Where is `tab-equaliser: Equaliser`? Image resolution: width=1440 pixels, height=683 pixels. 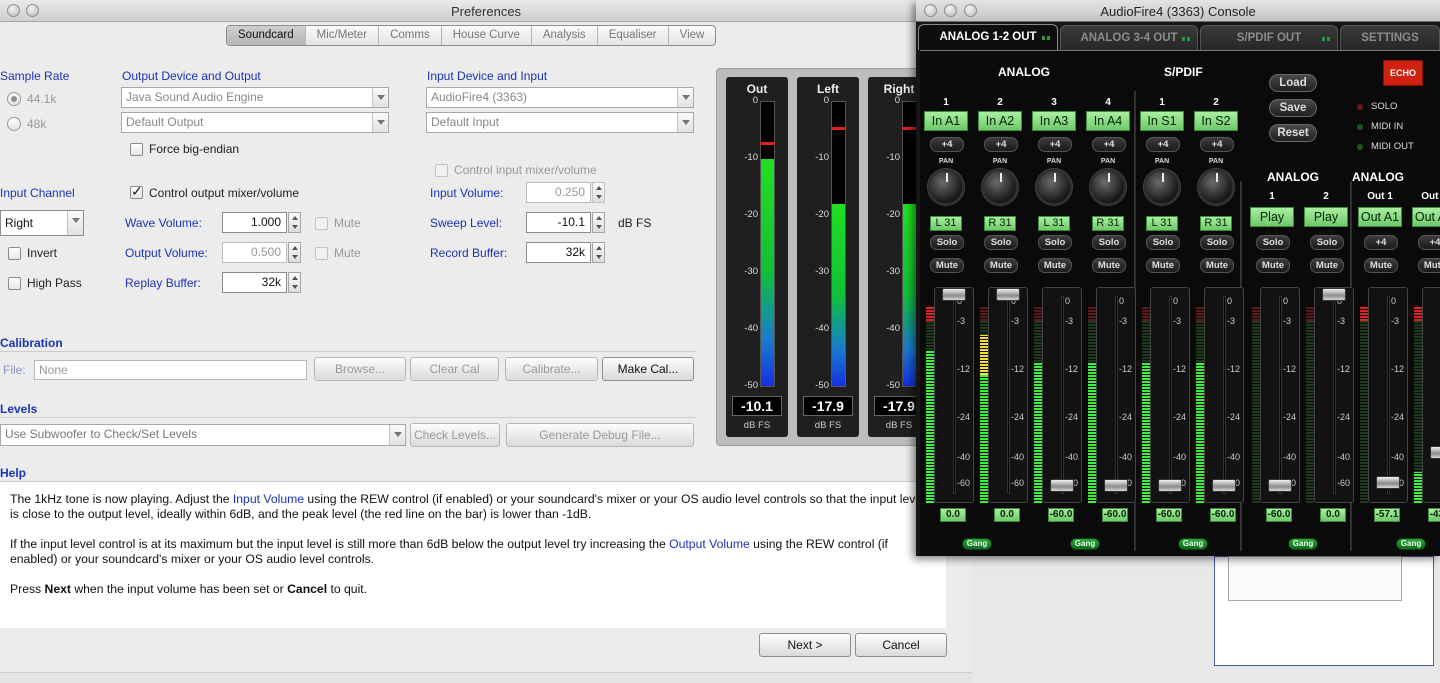
tab-equaliser: Equaliser is located at coordinates (633, 35).